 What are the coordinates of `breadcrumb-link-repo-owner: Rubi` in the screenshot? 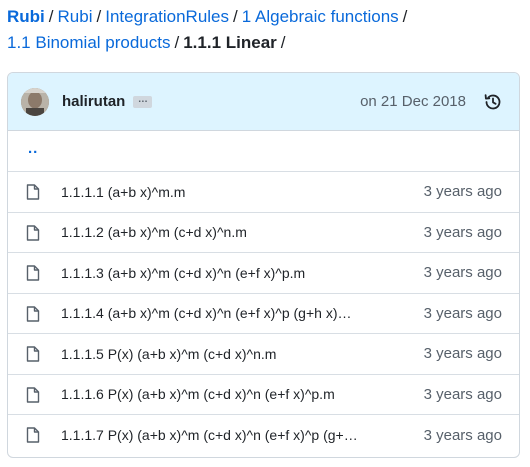 It's located at (26, 16).